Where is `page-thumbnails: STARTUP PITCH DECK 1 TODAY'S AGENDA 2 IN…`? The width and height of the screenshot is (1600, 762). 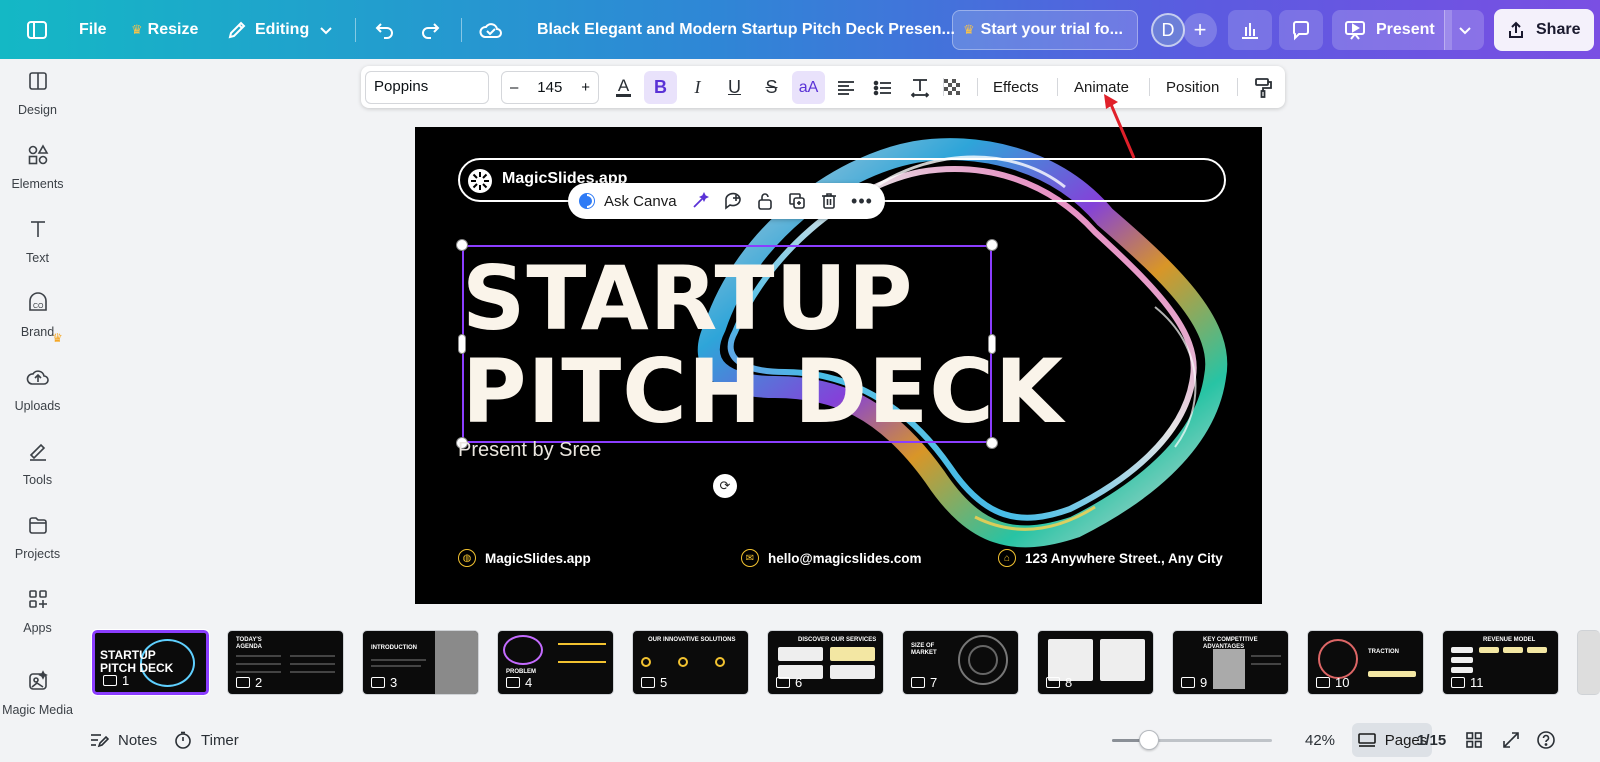
page-thumbnails: STARTUP PITCH DECK 1 TODAY'S AGENDA 2 IN… is located at coordinates (845, 664).